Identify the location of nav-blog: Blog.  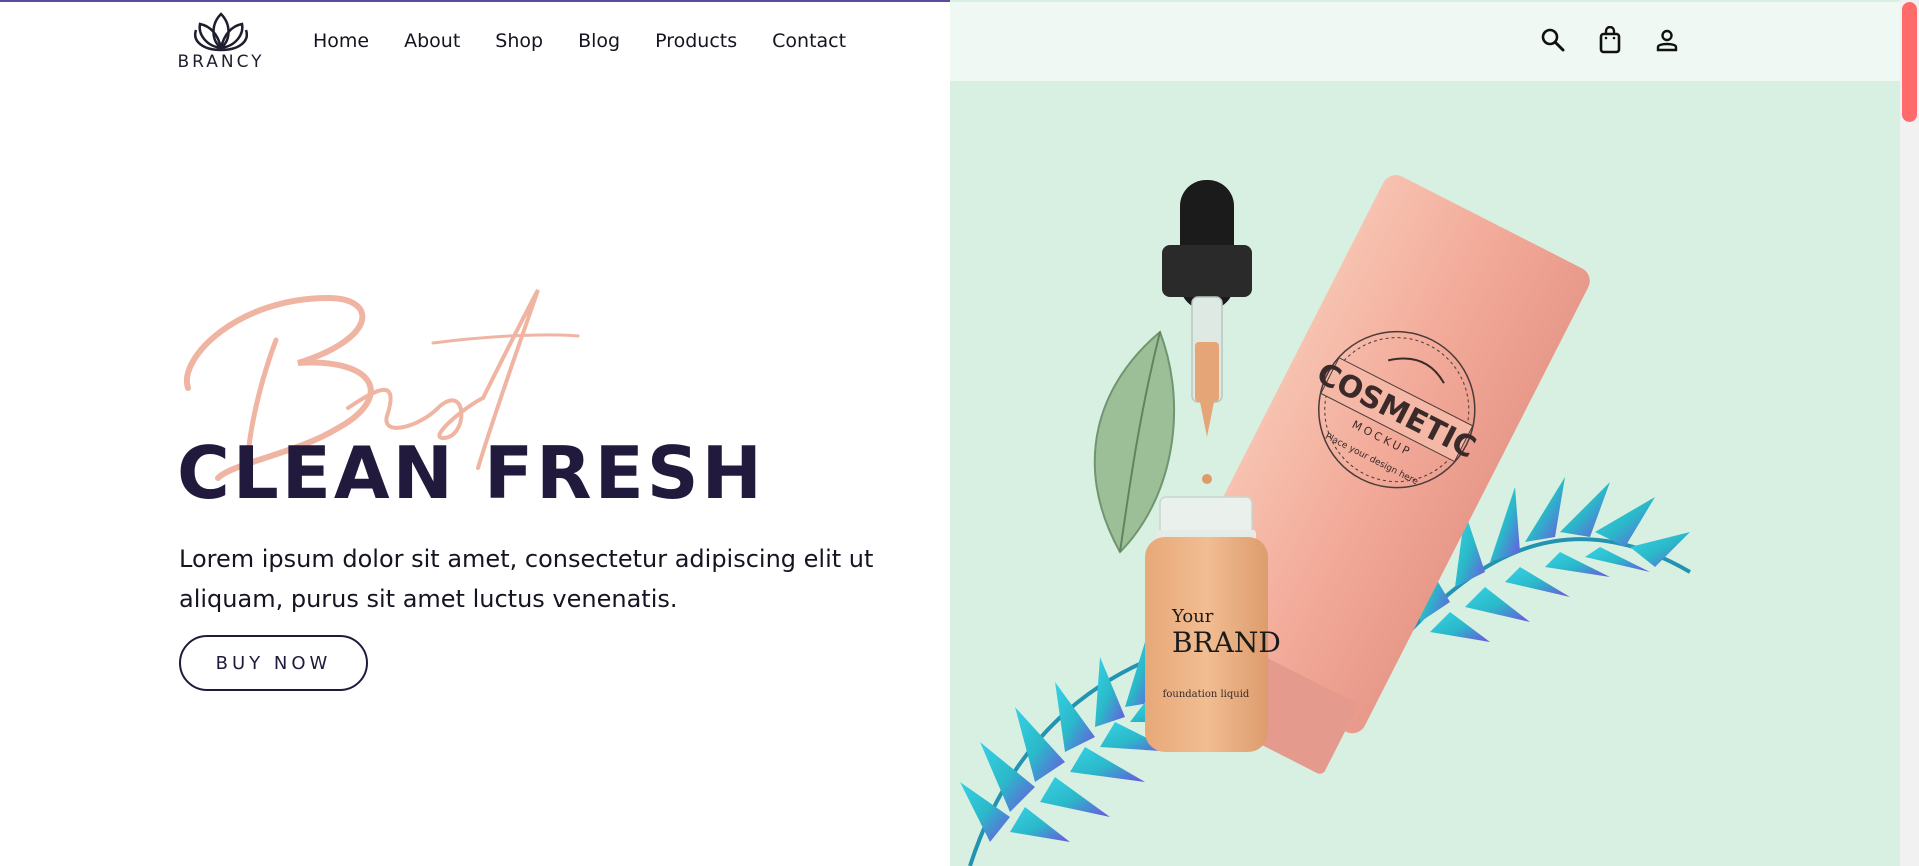
(599, 41).